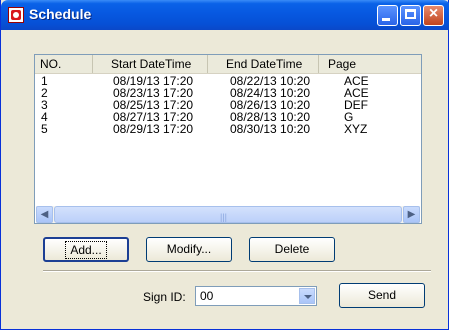 The image size is (449, 330). Describe the element at coordinates (44, 129) in the screenshot. I see `cell-no: 5` at that location.